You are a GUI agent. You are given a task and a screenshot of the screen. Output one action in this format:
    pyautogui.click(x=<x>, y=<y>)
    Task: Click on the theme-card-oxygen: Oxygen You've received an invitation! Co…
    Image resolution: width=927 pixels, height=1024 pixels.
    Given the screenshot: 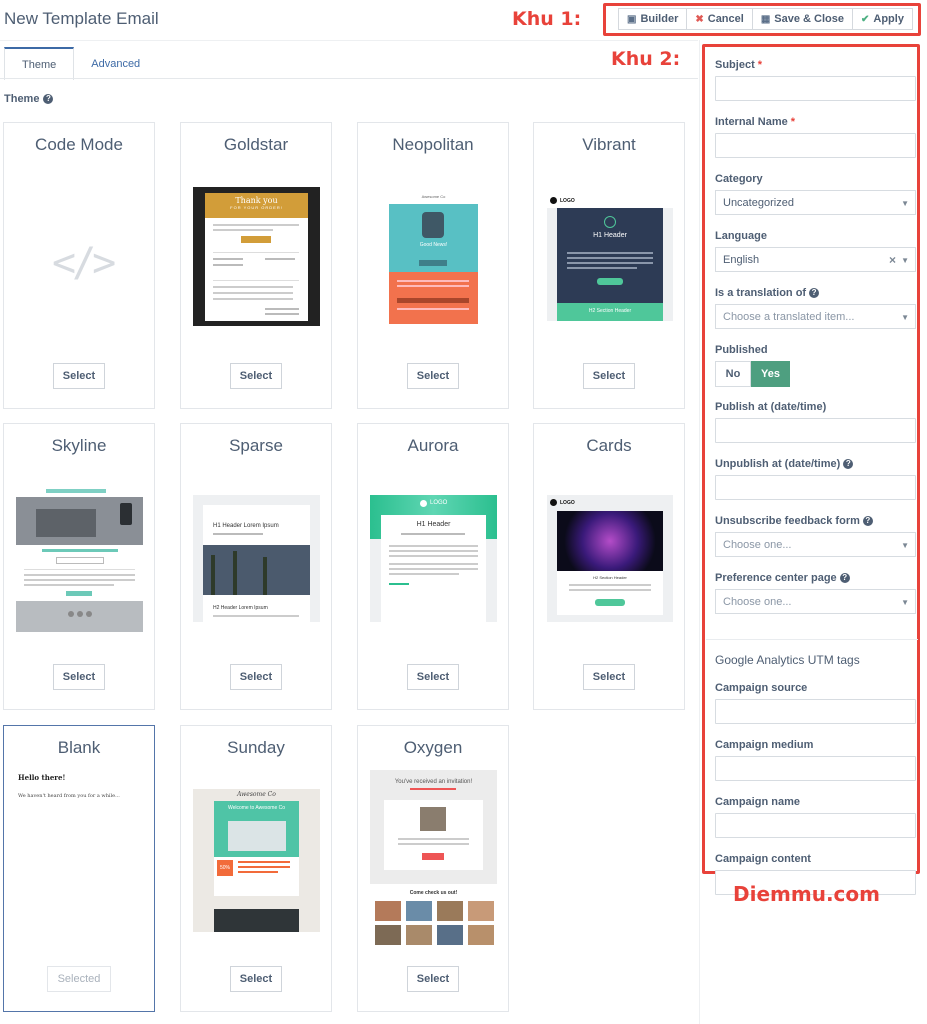 What is the action you would take?
    pyautogui.click(x=433, y=868)
    